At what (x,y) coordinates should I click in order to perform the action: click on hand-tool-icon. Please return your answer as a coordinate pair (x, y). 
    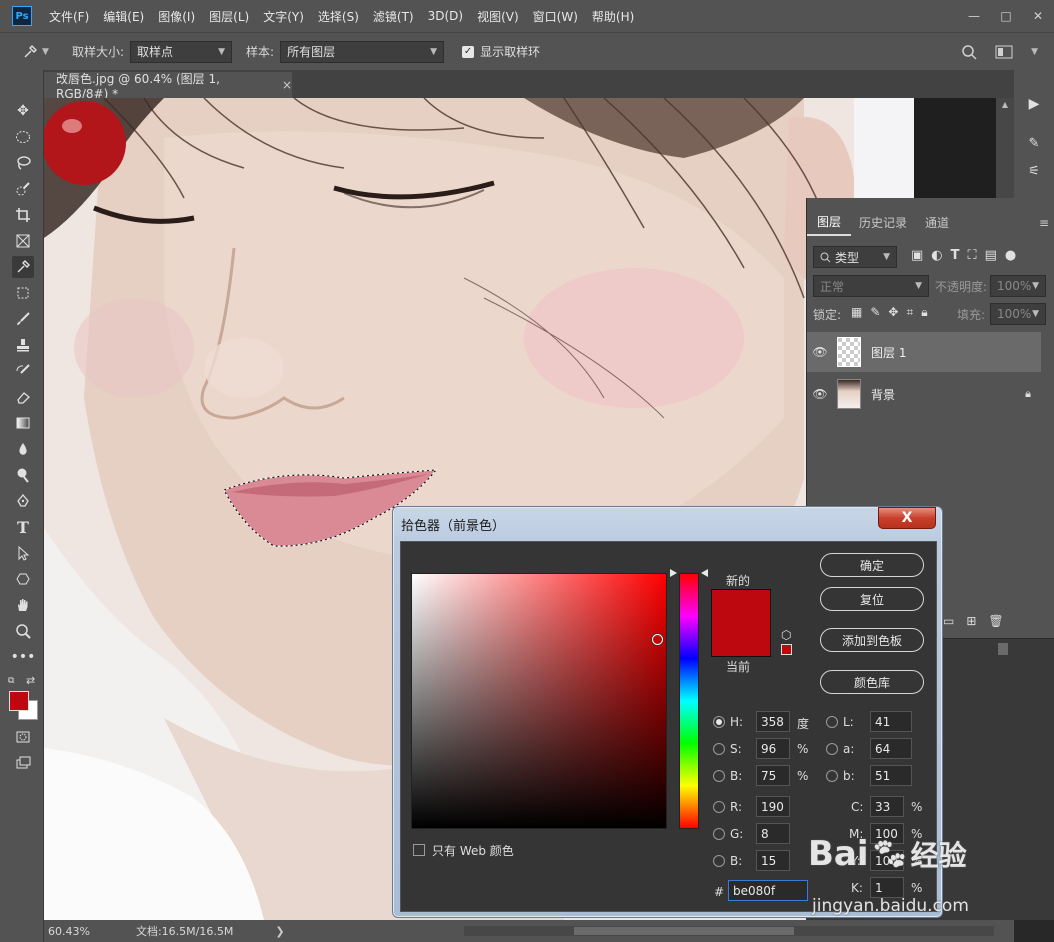
    Looking at the image, I should click on (23, 605).